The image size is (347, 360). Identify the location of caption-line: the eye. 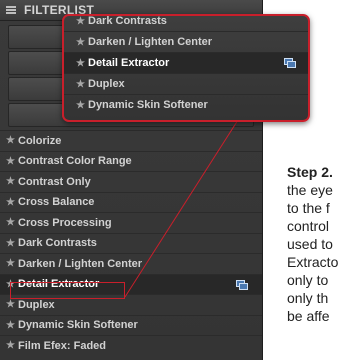
(310, 190).